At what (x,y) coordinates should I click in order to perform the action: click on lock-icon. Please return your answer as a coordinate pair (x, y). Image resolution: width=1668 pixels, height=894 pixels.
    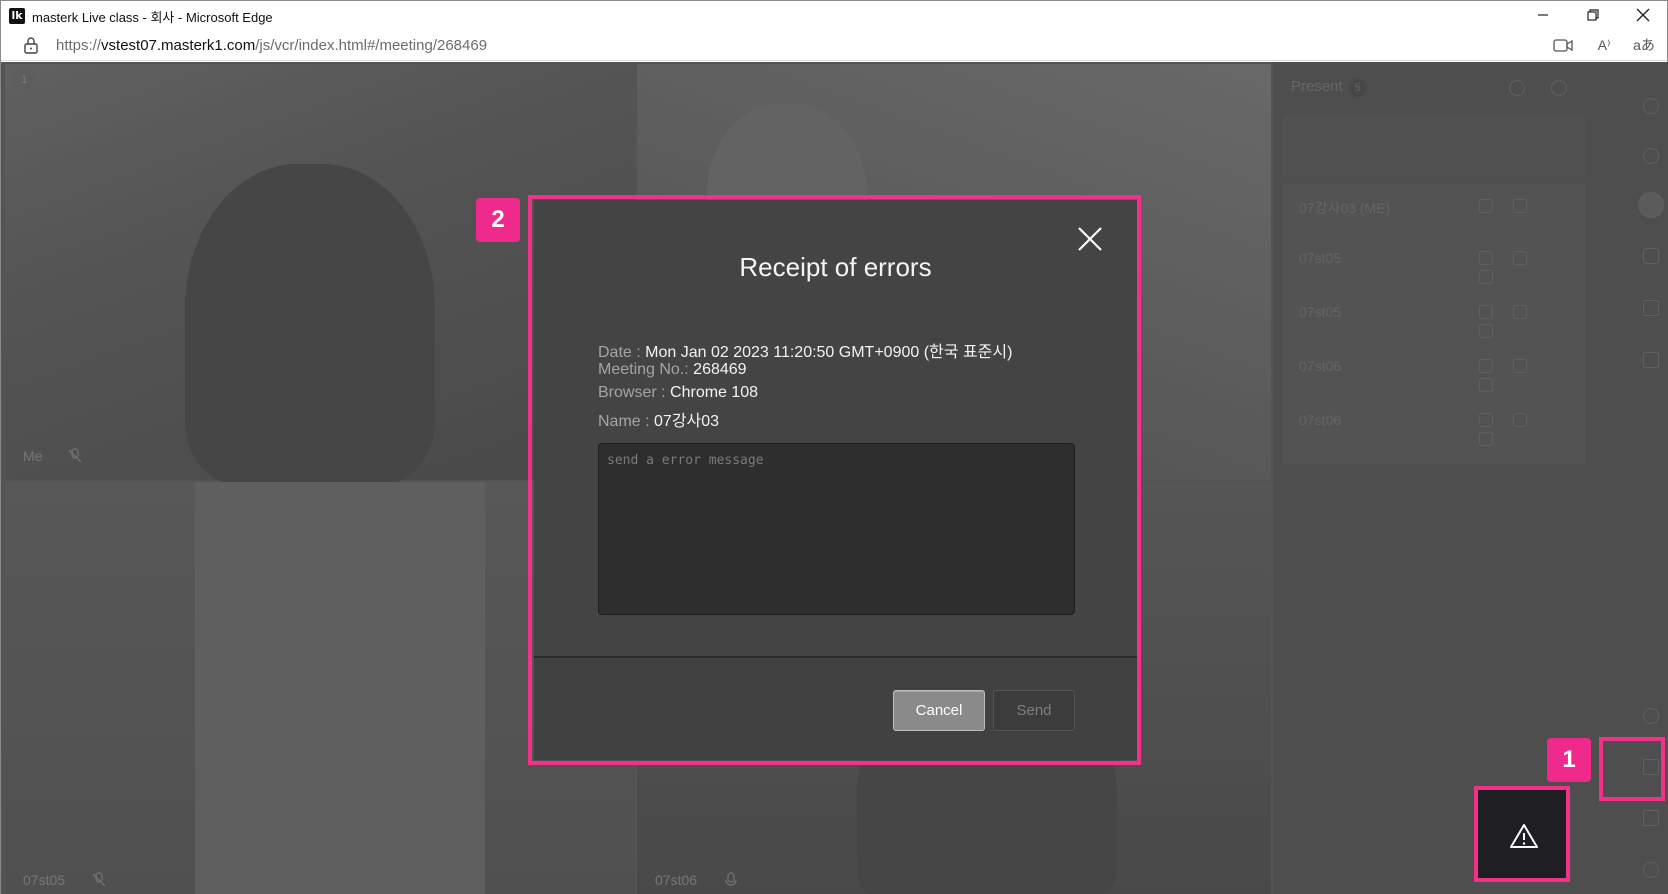
    Looking at the image, I should click on (31, 47).